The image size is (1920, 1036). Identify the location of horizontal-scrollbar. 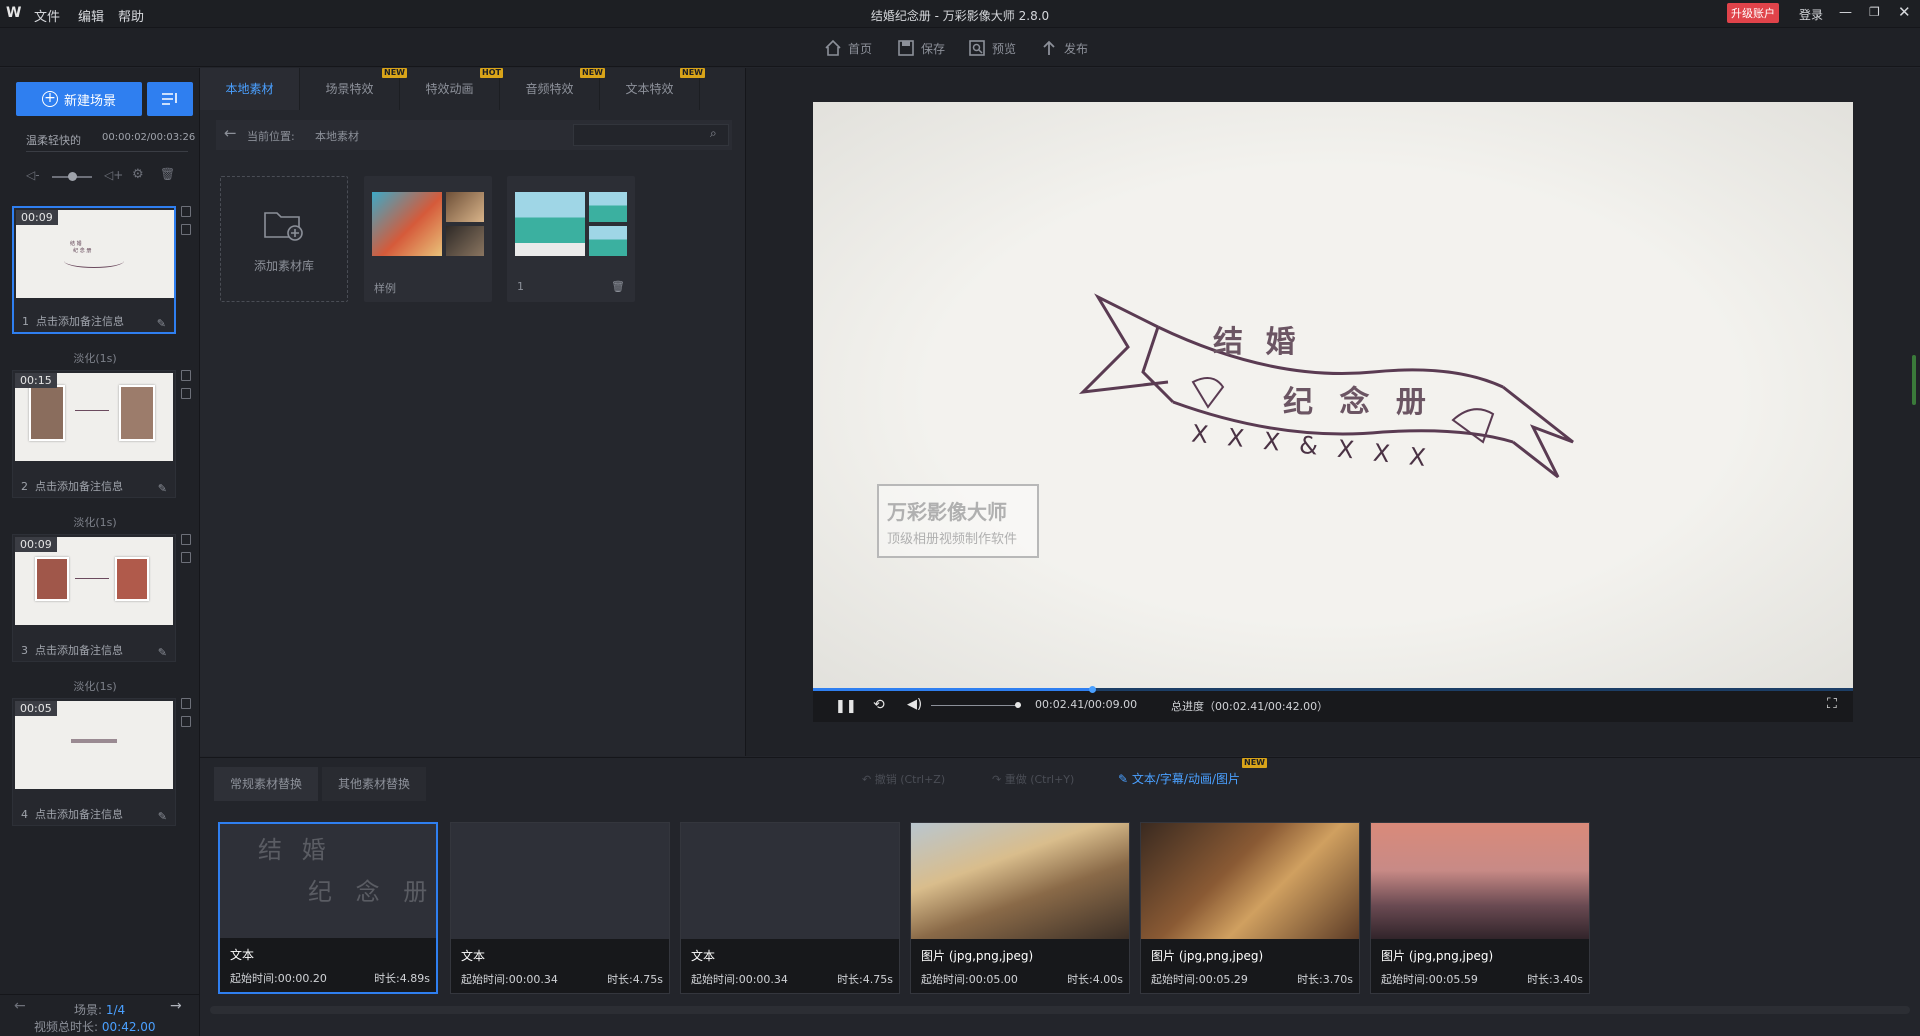
(1060, 1010).